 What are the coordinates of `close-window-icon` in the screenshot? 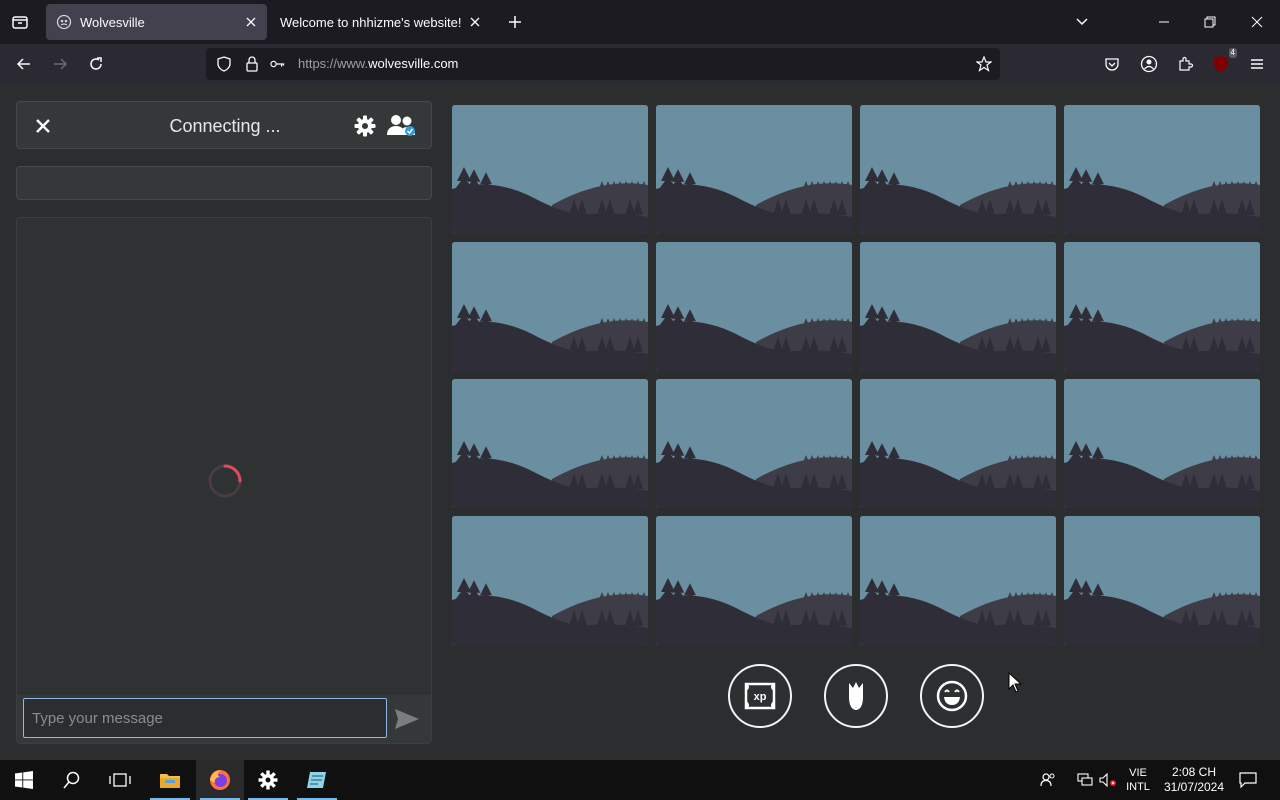 It's located at (1257, 22).